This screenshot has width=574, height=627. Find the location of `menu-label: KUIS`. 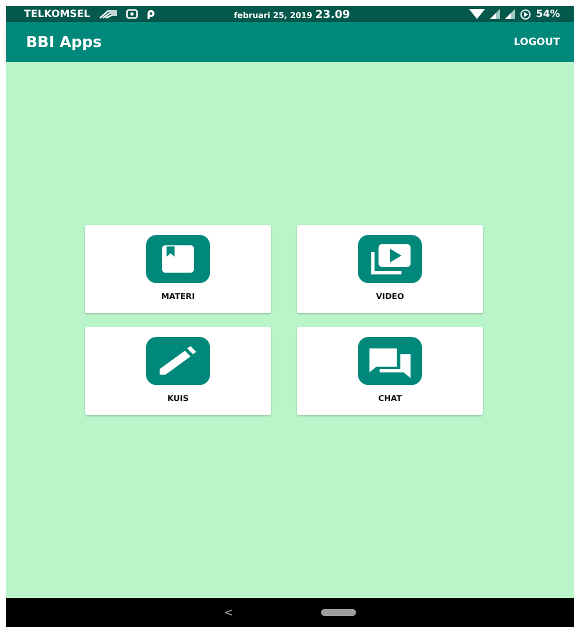

menu-label: KUIS is located at coordinates (178, 398).